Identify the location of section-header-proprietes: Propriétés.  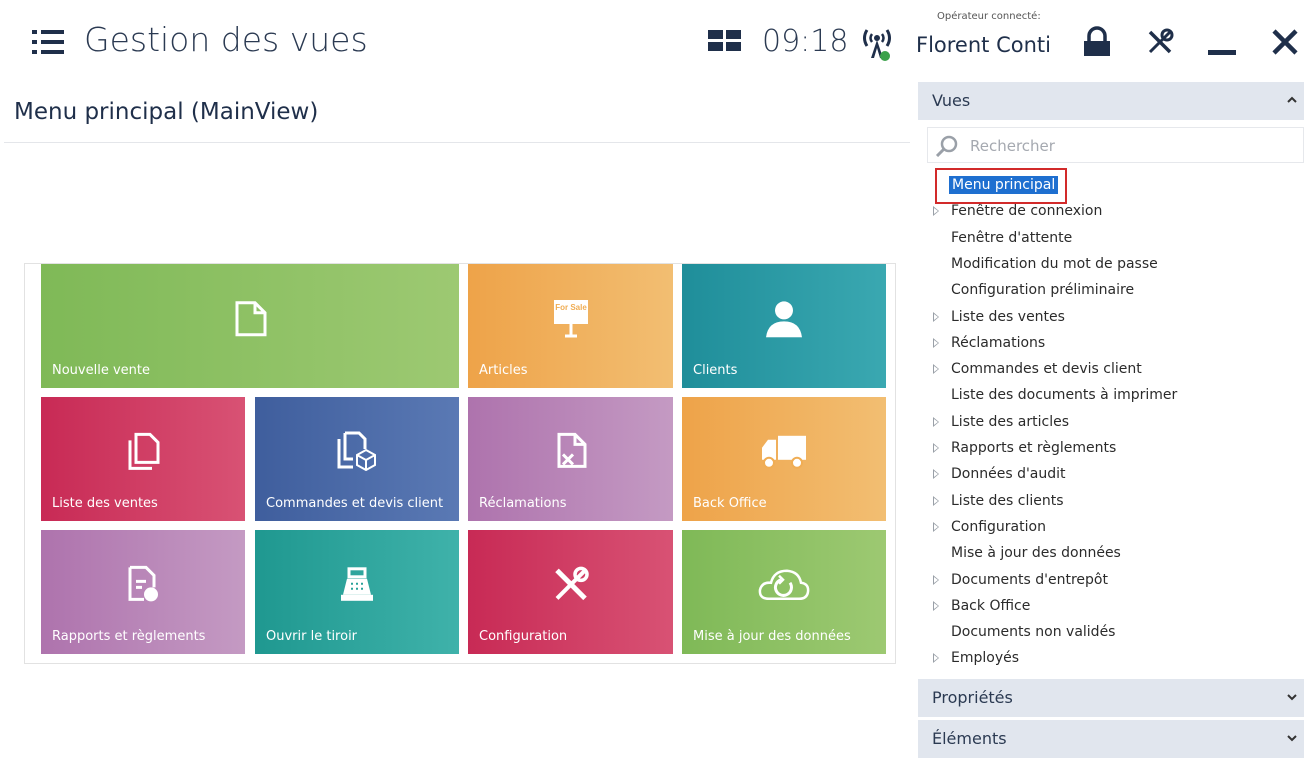
(1111, 698).